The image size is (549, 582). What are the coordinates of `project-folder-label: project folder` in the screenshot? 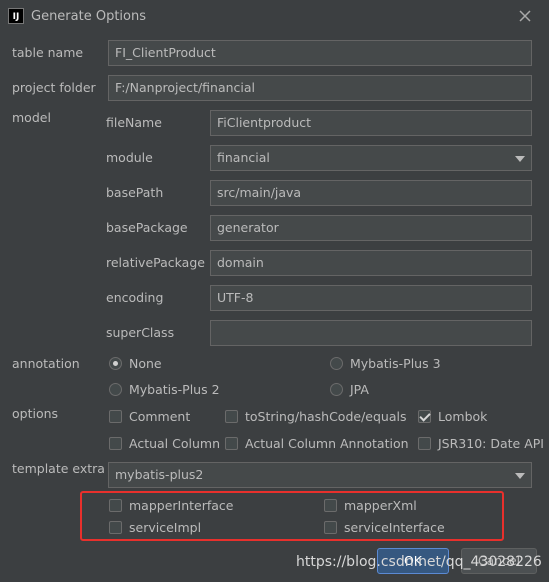 It's located at (54, 87).